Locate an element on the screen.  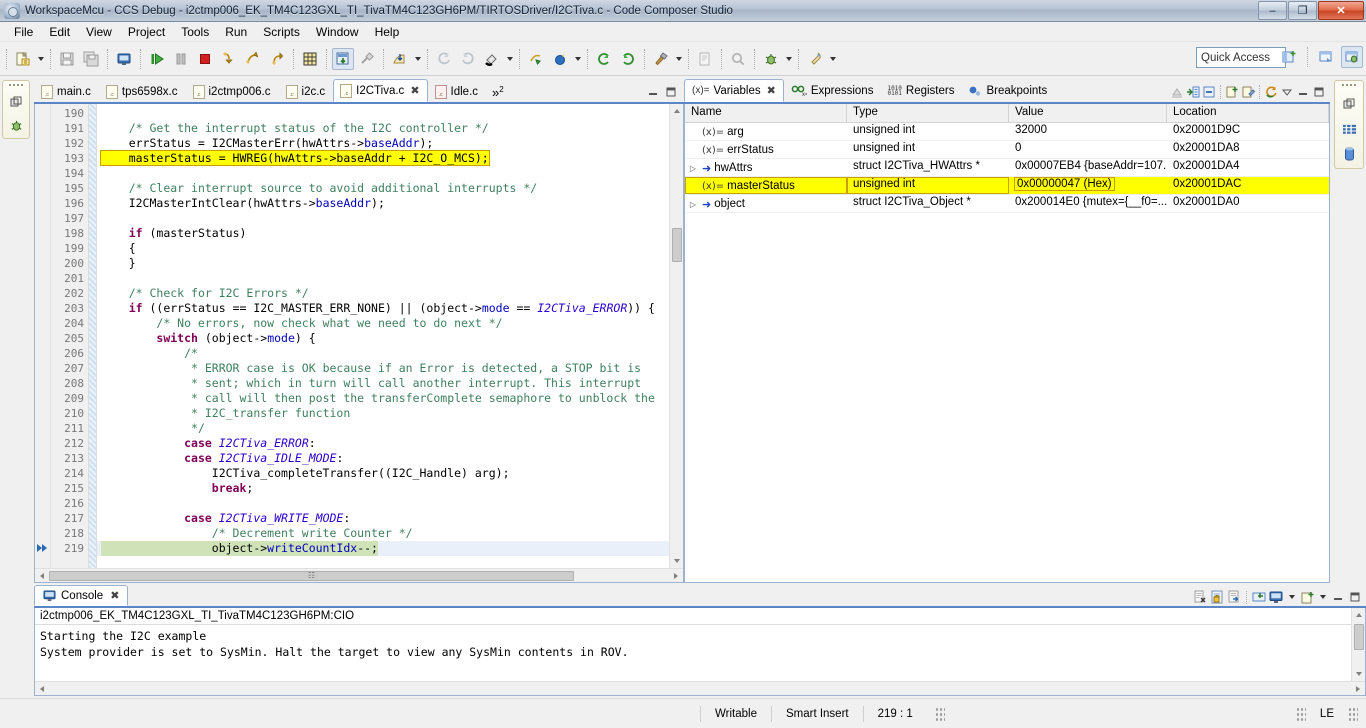
run-to-line-icon is located at coordinates (536, 59).